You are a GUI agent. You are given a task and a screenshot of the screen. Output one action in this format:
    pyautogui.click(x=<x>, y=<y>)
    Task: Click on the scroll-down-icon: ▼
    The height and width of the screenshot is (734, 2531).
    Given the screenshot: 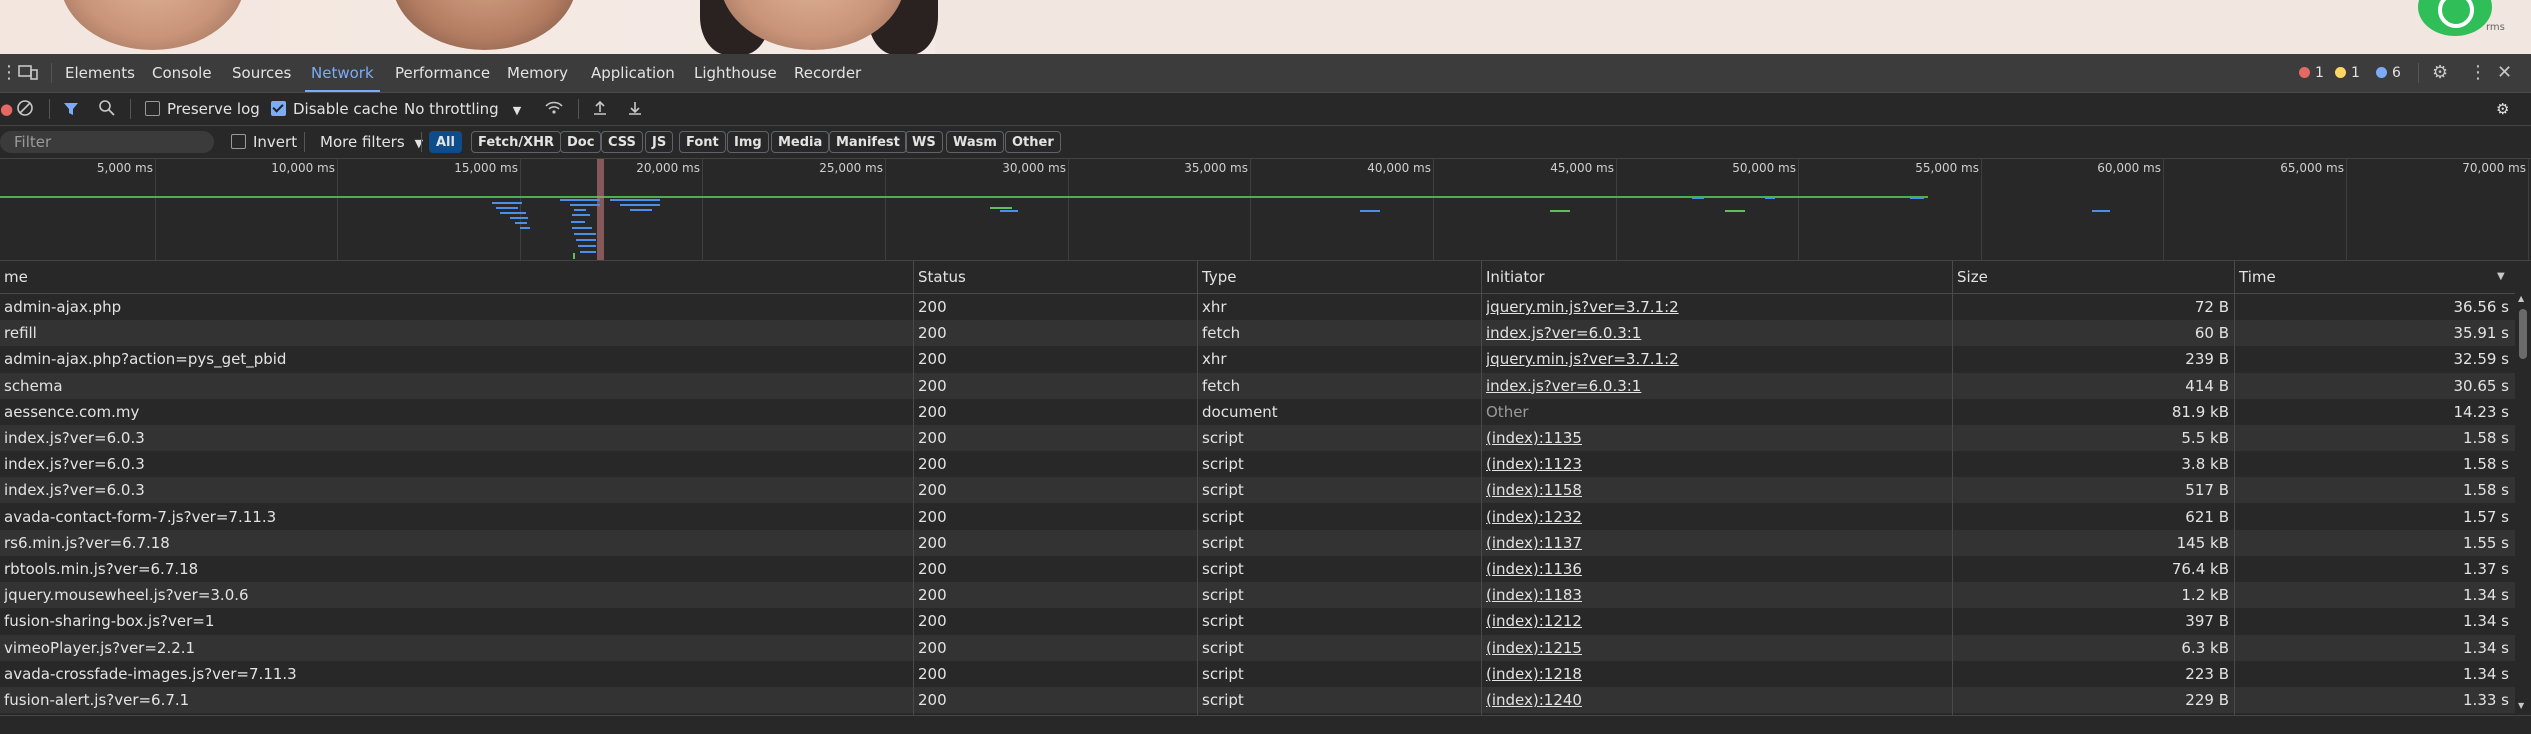 What is the action you would take?
    pyautogui.click(x=2521, y=705)
    